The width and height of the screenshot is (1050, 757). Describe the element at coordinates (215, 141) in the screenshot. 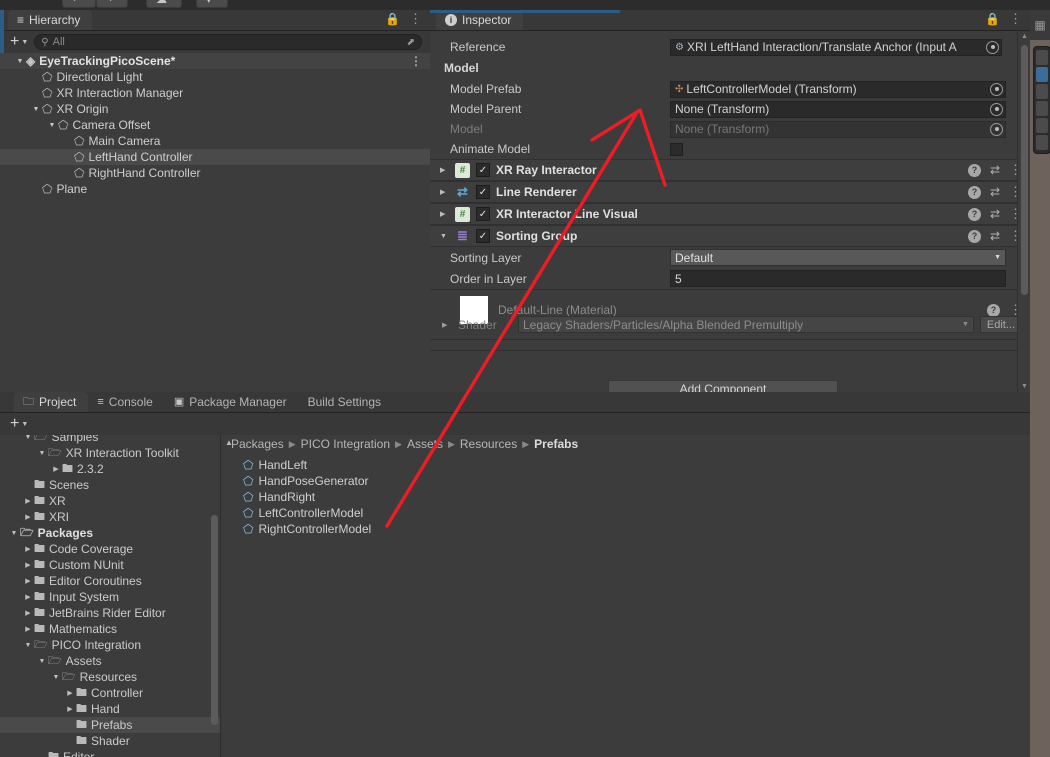

I see `hierarchy-item-main-camera: ⬠ Main Camera` at that location.